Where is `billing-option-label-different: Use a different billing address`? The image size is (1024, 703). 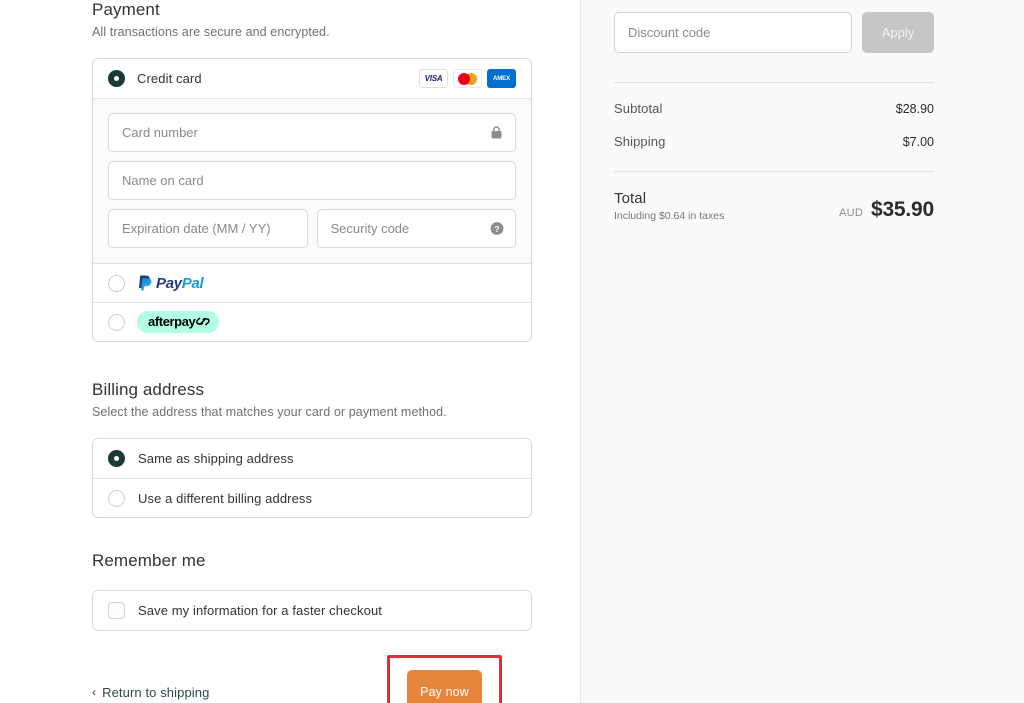 billing-option-label-different: Use a different billing address is located at coordinates (225, 498).